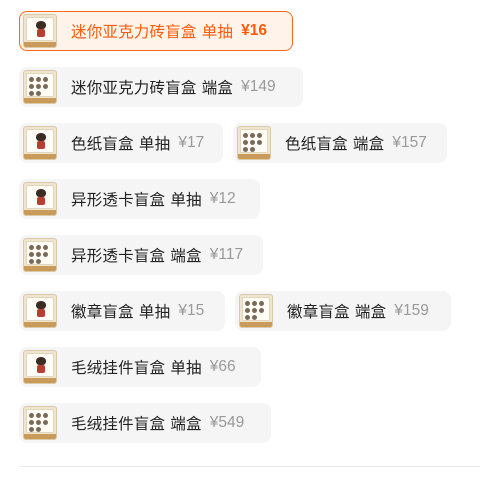 The image size is (500, 483). Describe the element at coordinates (335, 144) in the screenshot. I see `option-label: 色纸盲盒 端盒` at that location.